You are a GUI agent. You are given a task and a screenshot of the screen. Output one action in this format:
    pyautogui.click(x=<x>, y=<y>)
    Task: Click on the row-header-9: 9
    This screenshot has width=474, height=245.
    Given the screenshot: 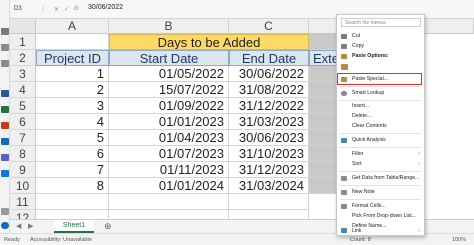 What is the action you would take?
    pyautogui.click(x=23, y=170)
    